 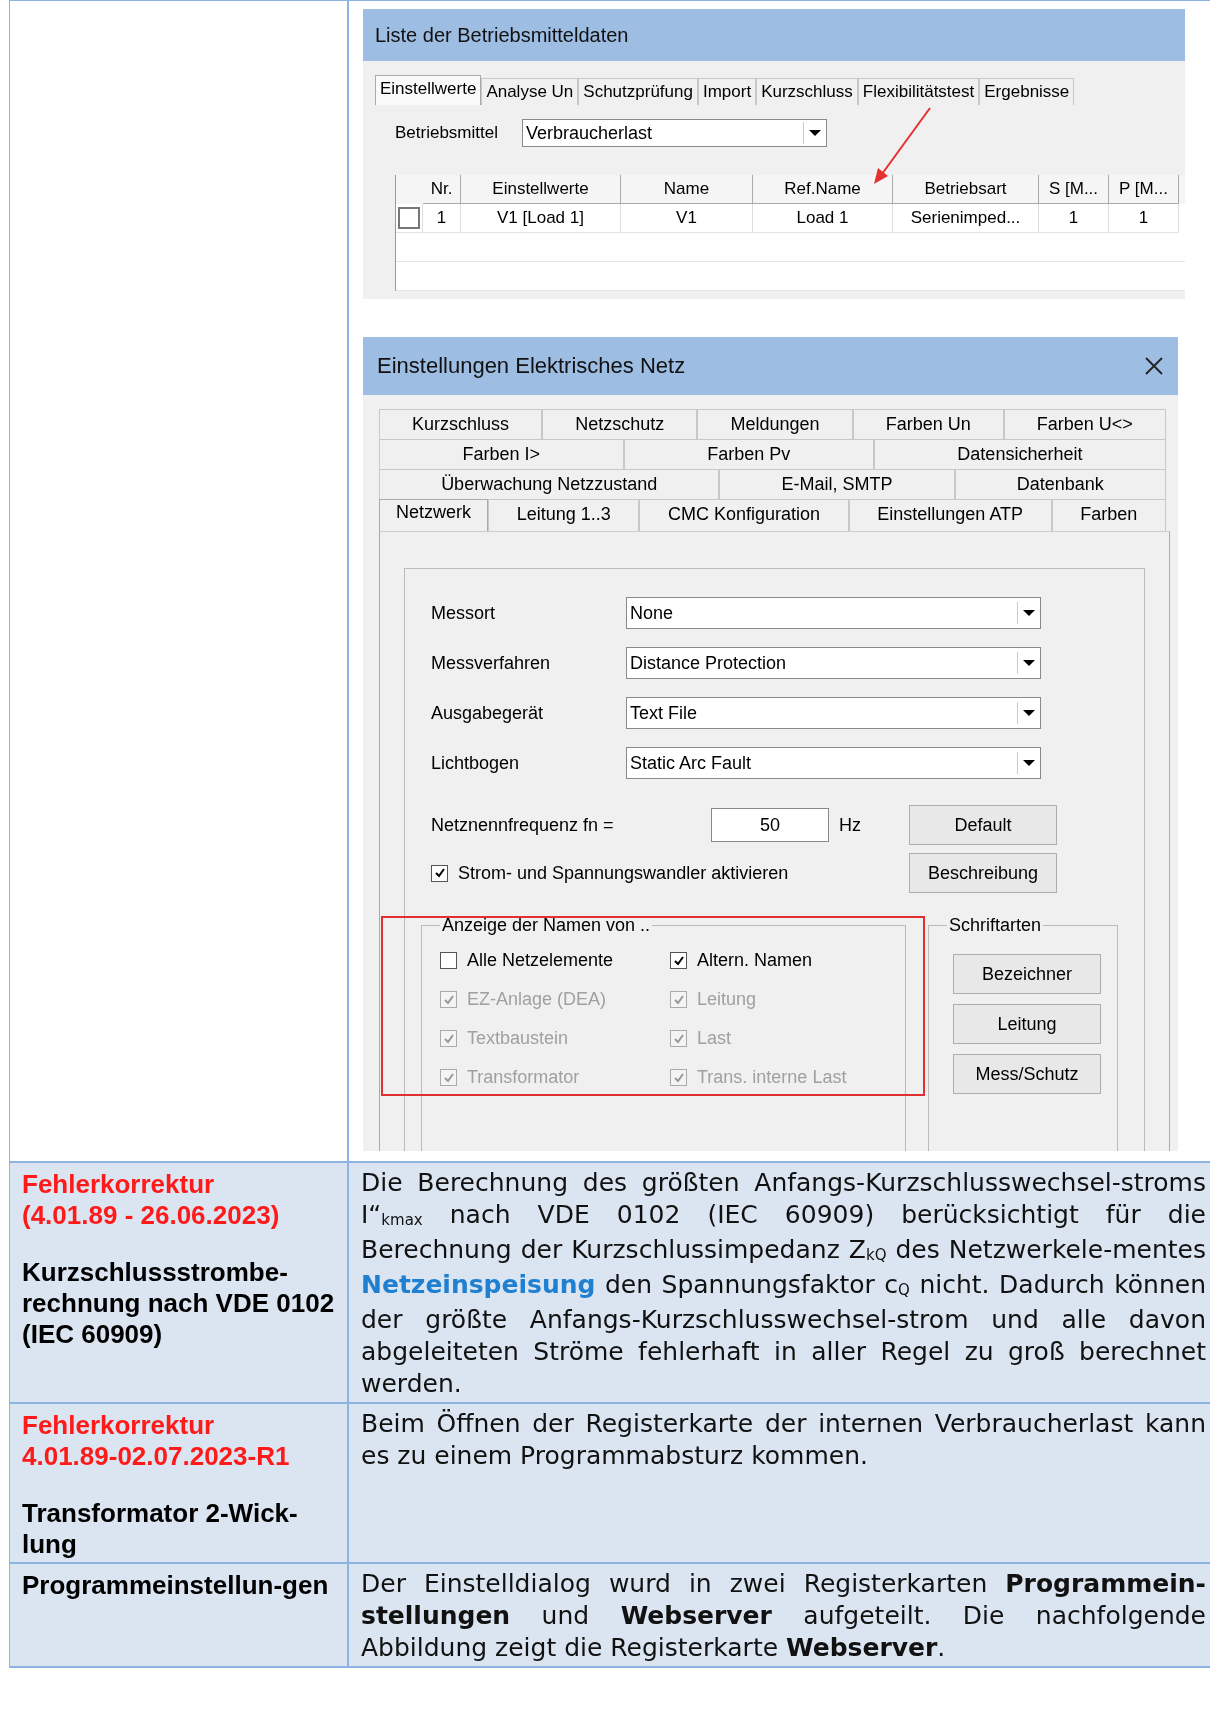 I want to click on tab: Datenbank, so click(x=1060, y=484).